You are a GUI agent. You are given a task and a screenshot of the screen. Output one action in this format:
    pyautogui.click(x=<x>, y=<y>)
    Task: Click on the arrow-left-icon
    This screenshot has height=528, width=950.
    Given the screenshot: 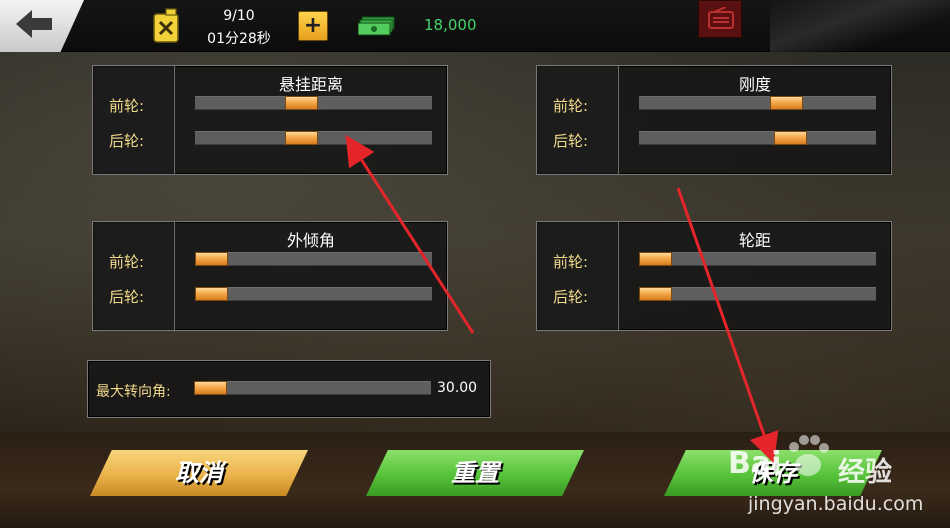 What is the action you would take?
    pyautogui.click(x=34, y=24)
    